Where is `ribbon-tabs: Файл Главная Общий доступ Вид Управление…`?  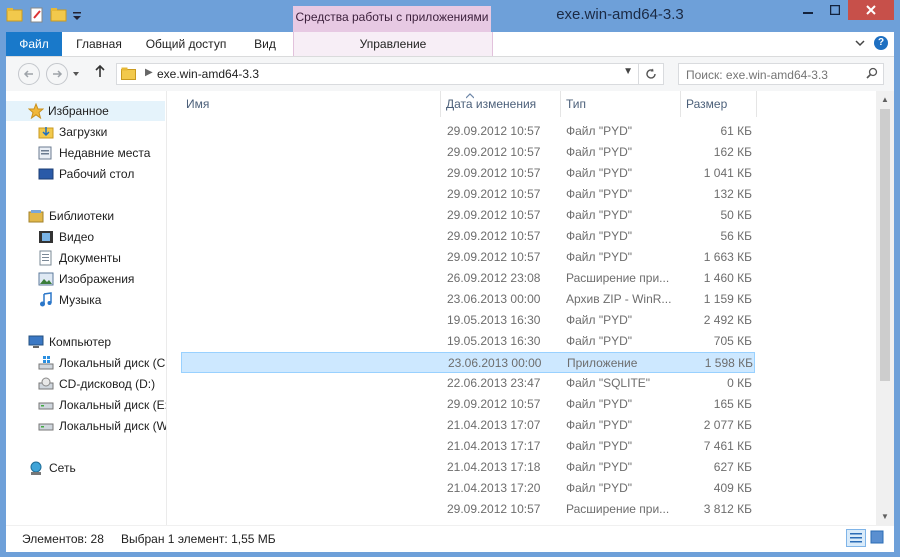 ribbon-tabs: Файл Главная Общий доступ Вид Управление… is located at coordinates (450, 44).